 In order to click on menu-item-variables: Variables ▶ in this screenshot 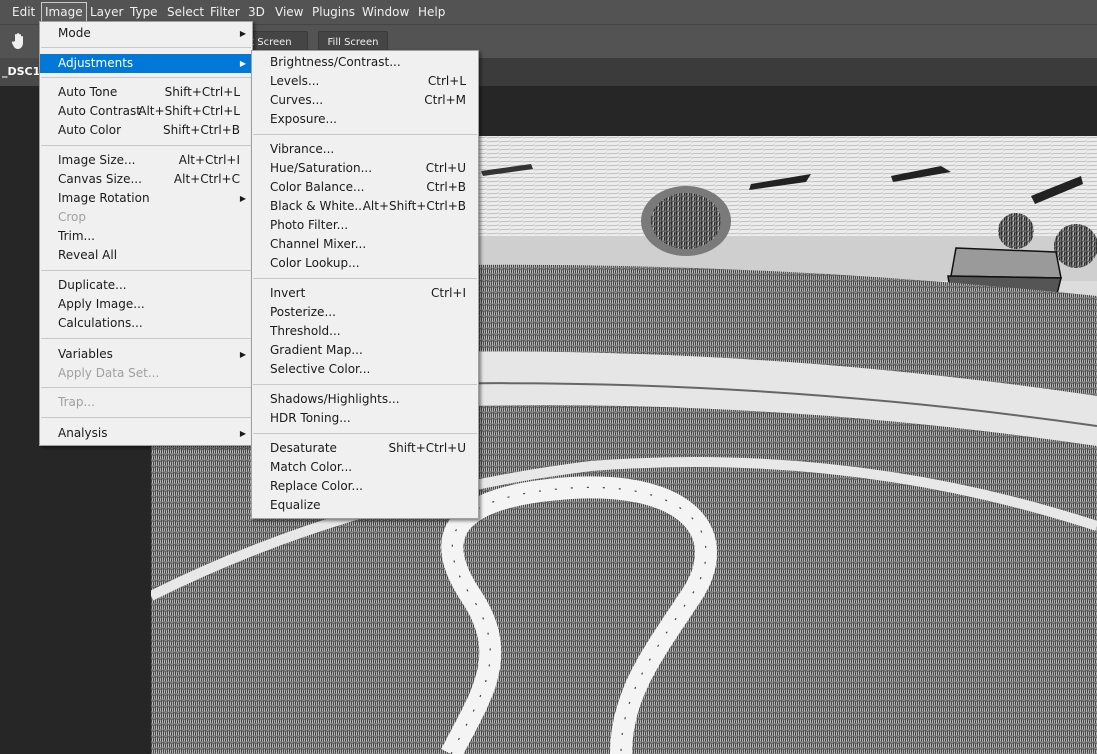, I will do `click(146, 354)`.